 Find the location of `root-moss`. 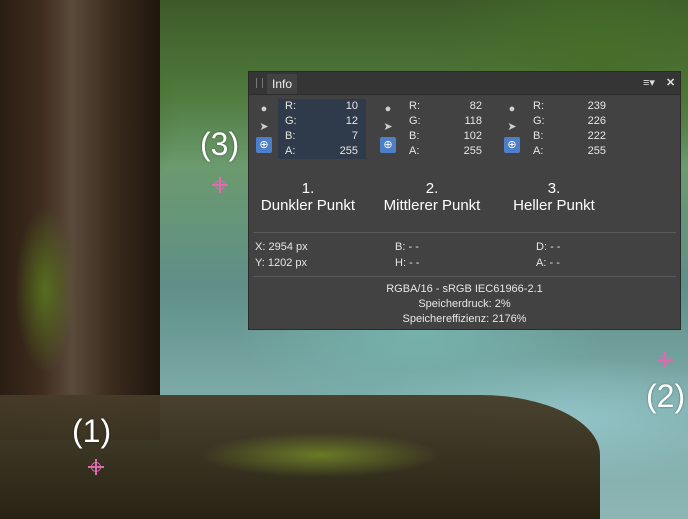

root-moss is located at coordinates (325, 455).